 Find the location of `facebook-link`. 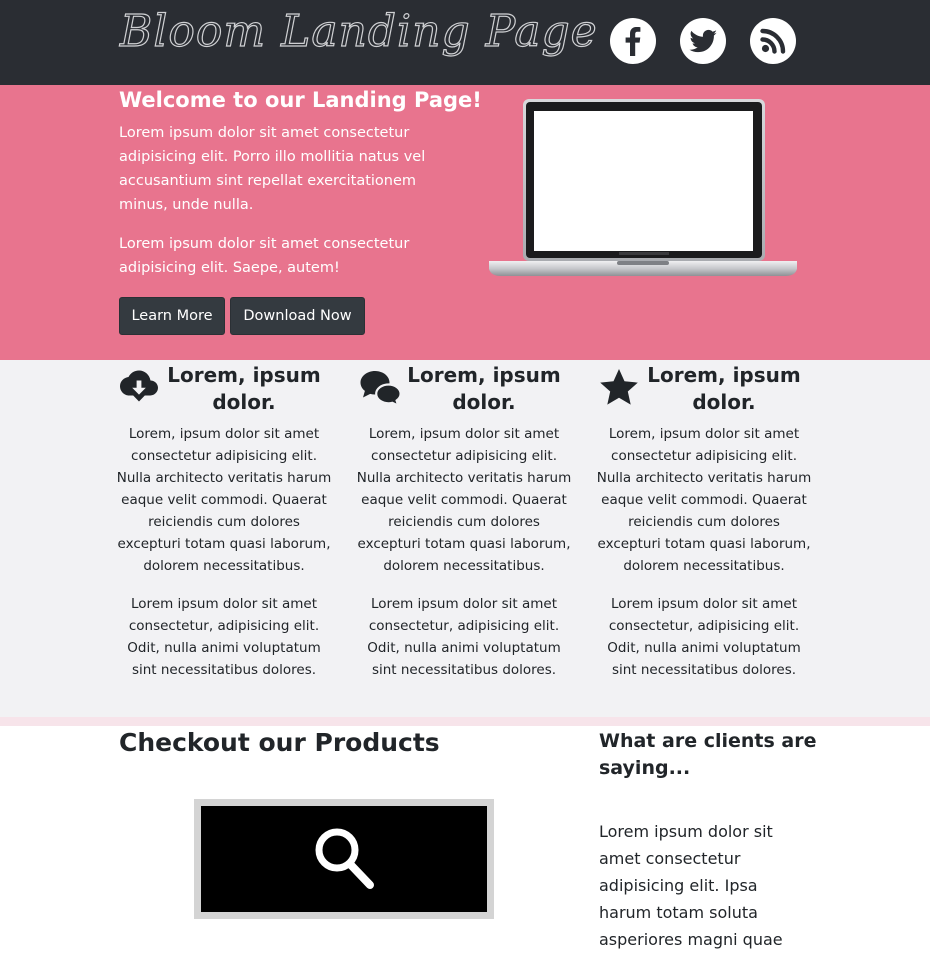

facebook-link is located at coordinates (633, 41).